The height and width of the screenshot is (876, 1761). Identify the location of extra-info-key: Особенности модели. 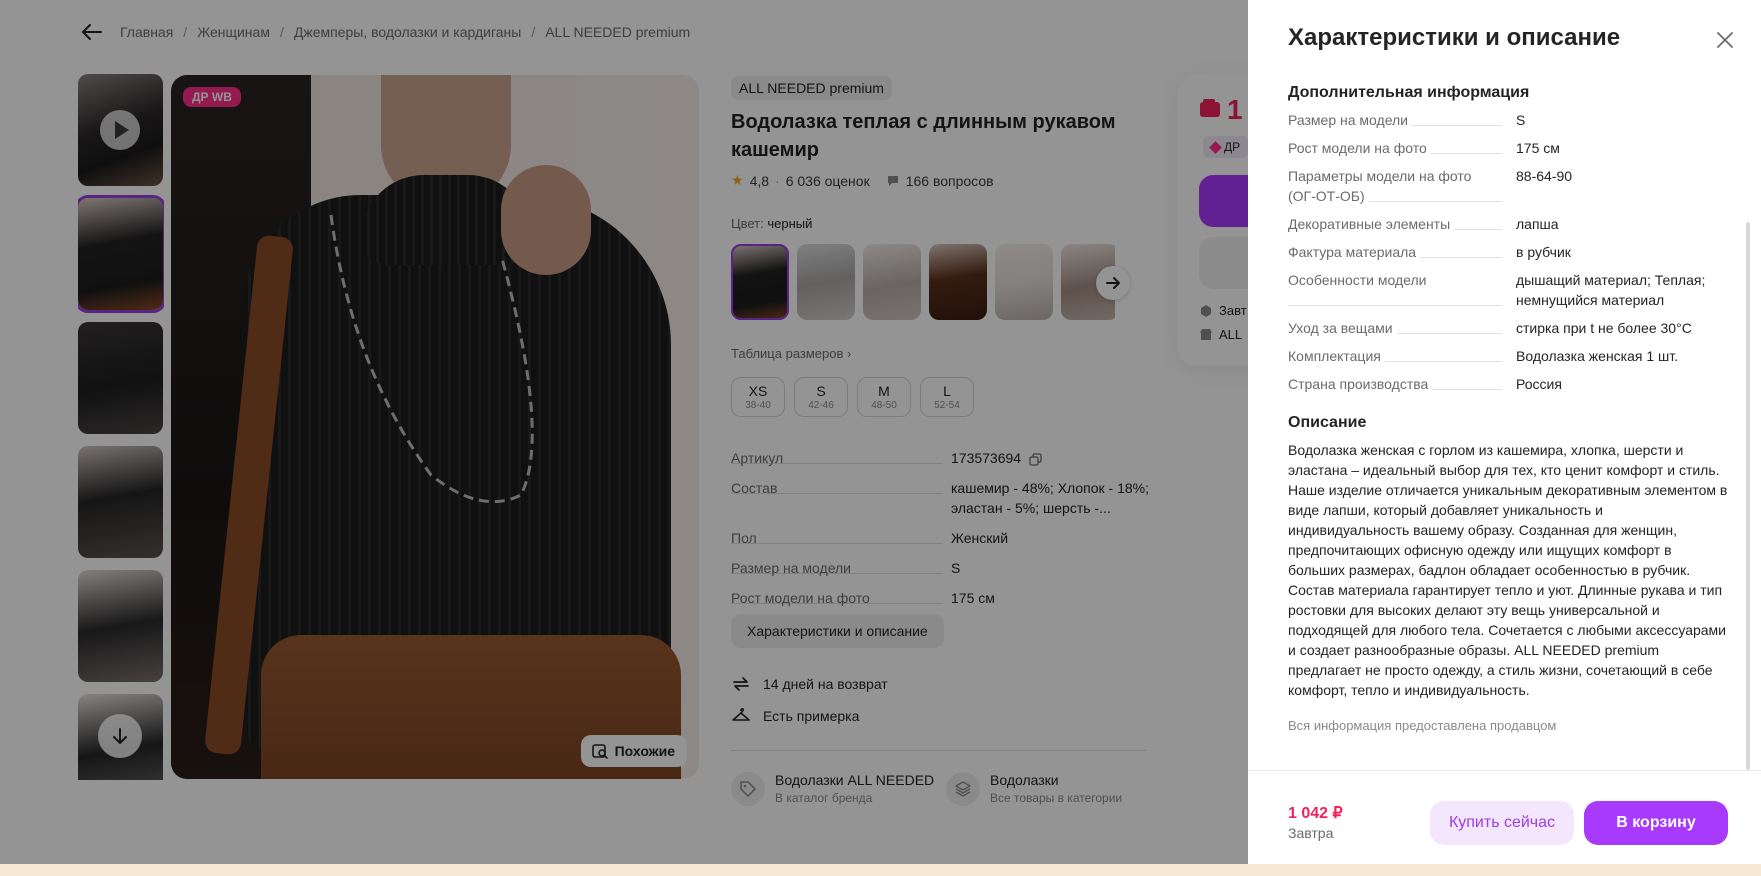
(1402, 290).